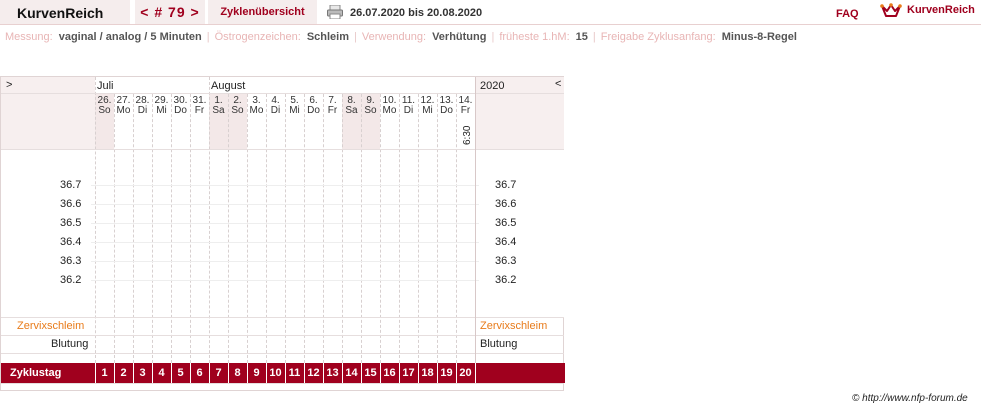 The width and height of the screenshot is (981, 411). What do you see at coordinates (506, 223) in the screenshot?
I see `temp-label-right: 36.5` at bounding box center [506, 223].